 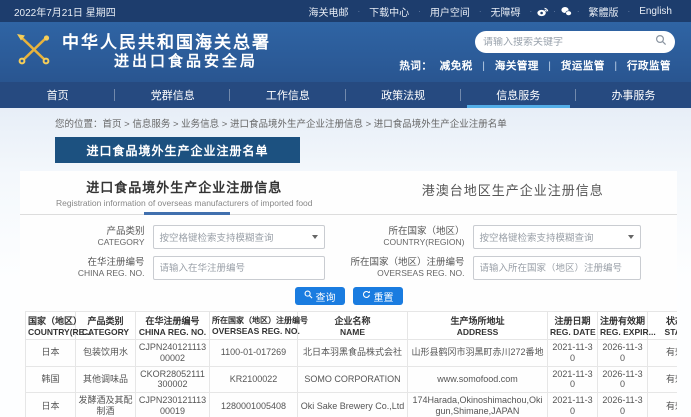 I want to click on lang-english: English, so click(x=655, y=11).